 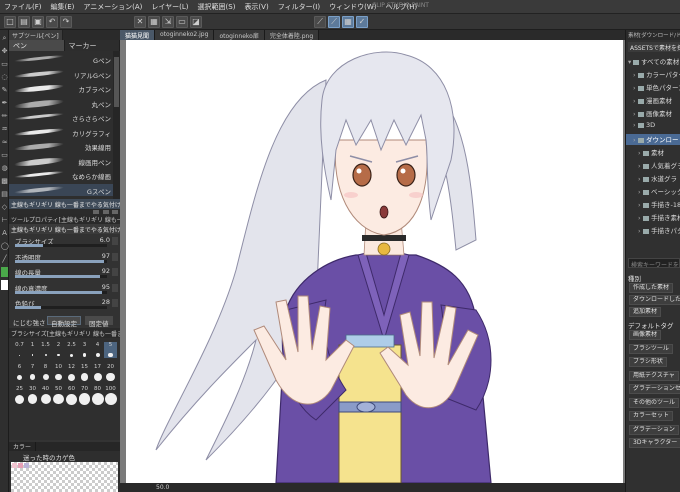 I want to click on brush-size-preset: 17, so click(x=97, y=372).